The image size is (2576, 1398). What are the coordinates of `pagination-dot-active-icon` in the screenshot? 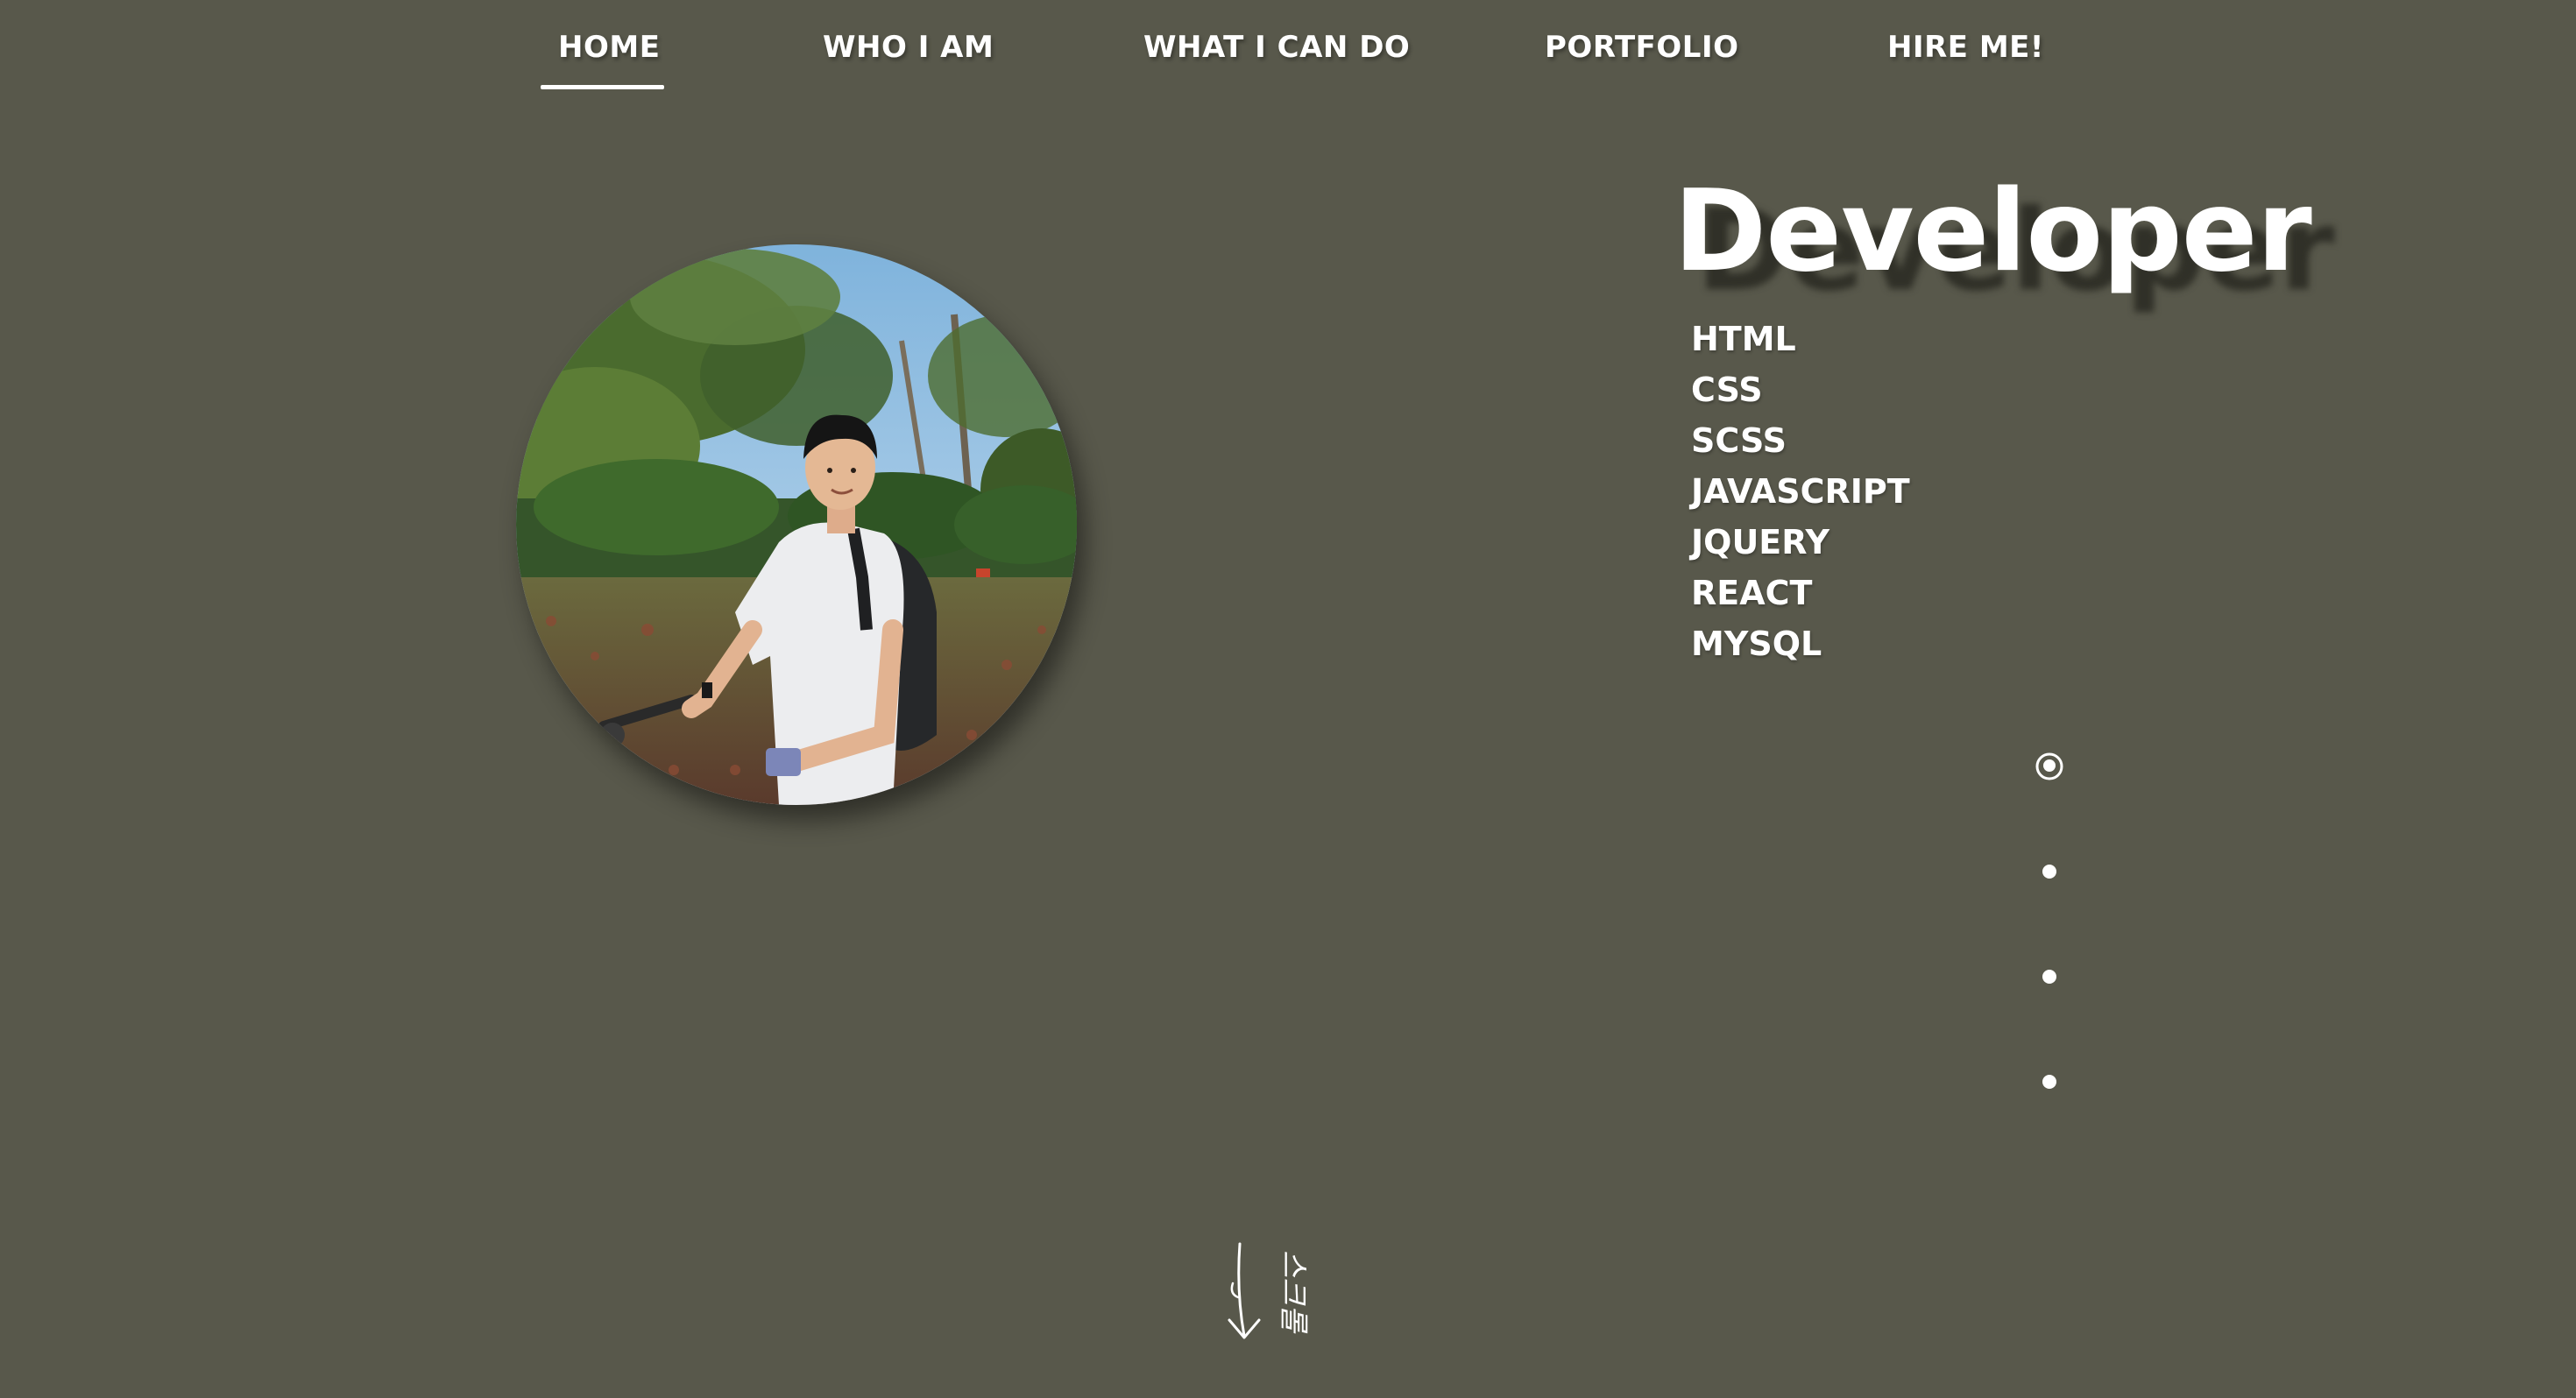 It's located at (2049, 766).